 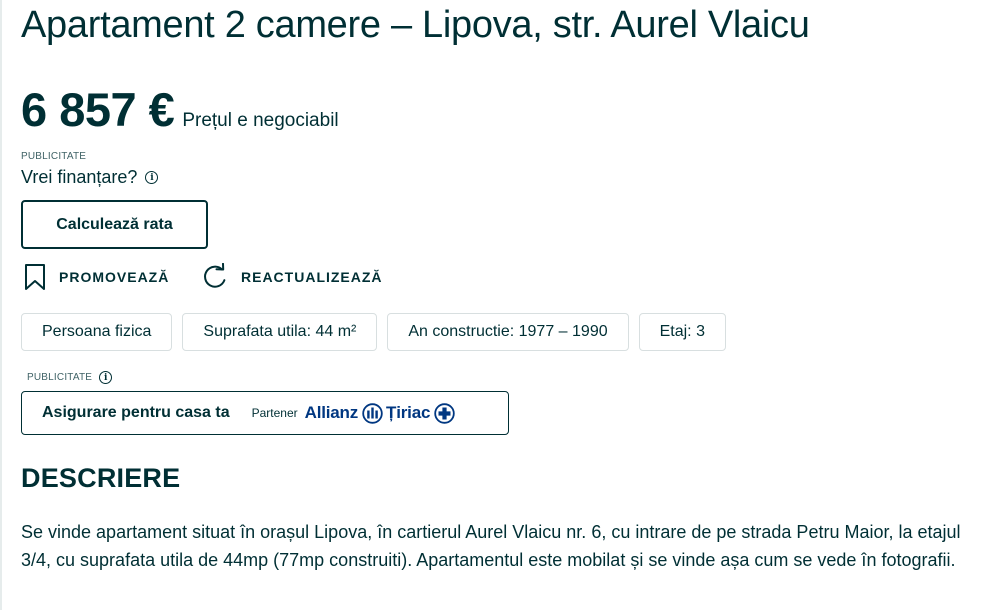 I want to click on tiriac-cross-icon, so click(x=444, y=413).